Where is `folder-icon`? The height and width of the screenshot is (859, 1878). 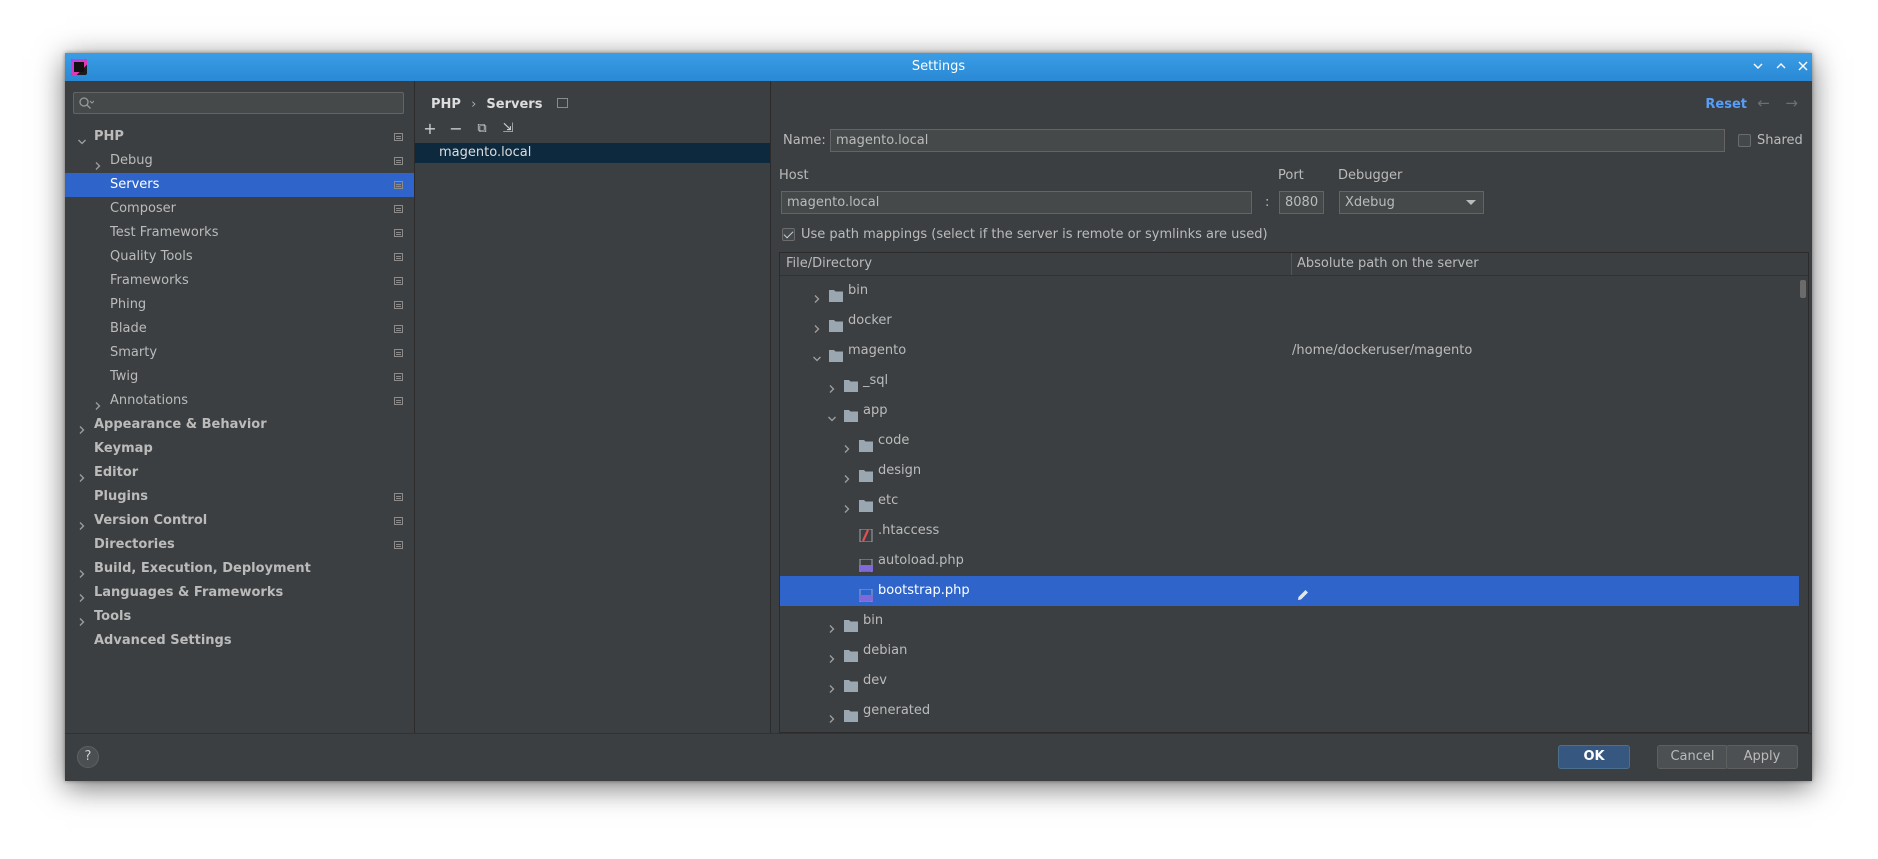 folder-icon is located at coordinates (851, 683).